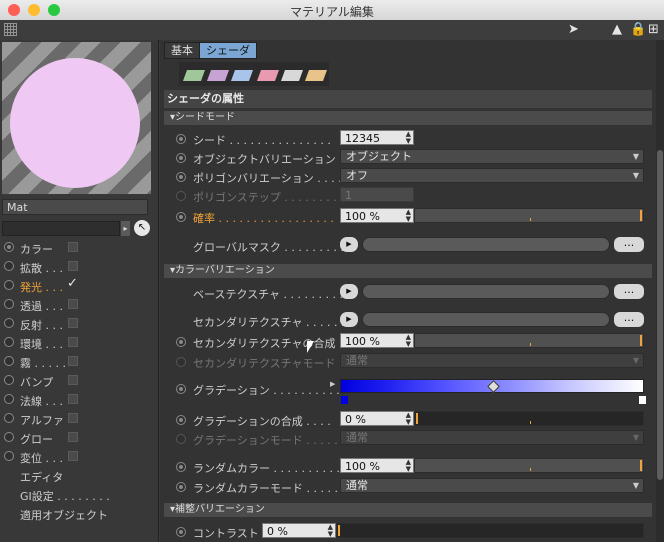 The height and width of the screenshot is (542, 664). I want to click on layer-arrow-button: ▸, so click(125, 228).